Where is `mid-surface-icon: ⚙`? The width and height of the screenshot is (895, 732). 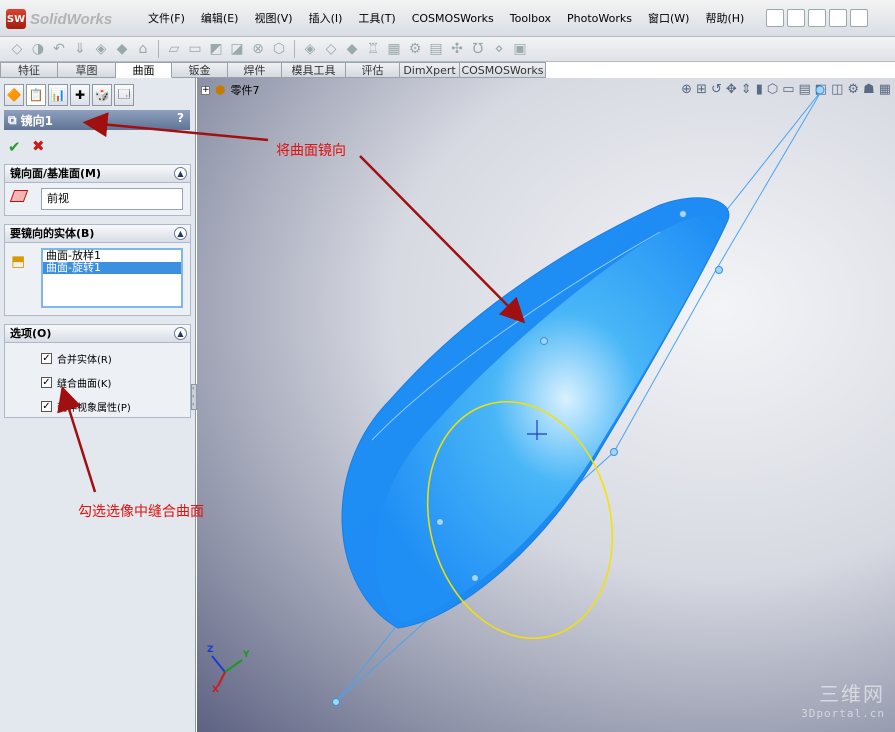
mid-surface-icon: ⚙ is located at coordinates (415, 49).